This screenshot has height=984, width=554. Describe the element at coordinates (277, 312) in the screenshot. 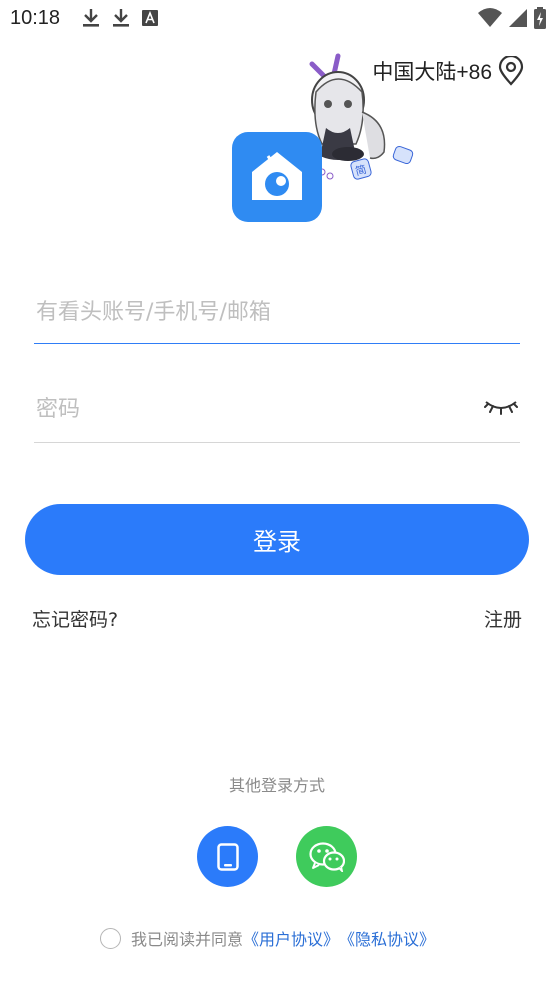

I see `account-input` at that location.